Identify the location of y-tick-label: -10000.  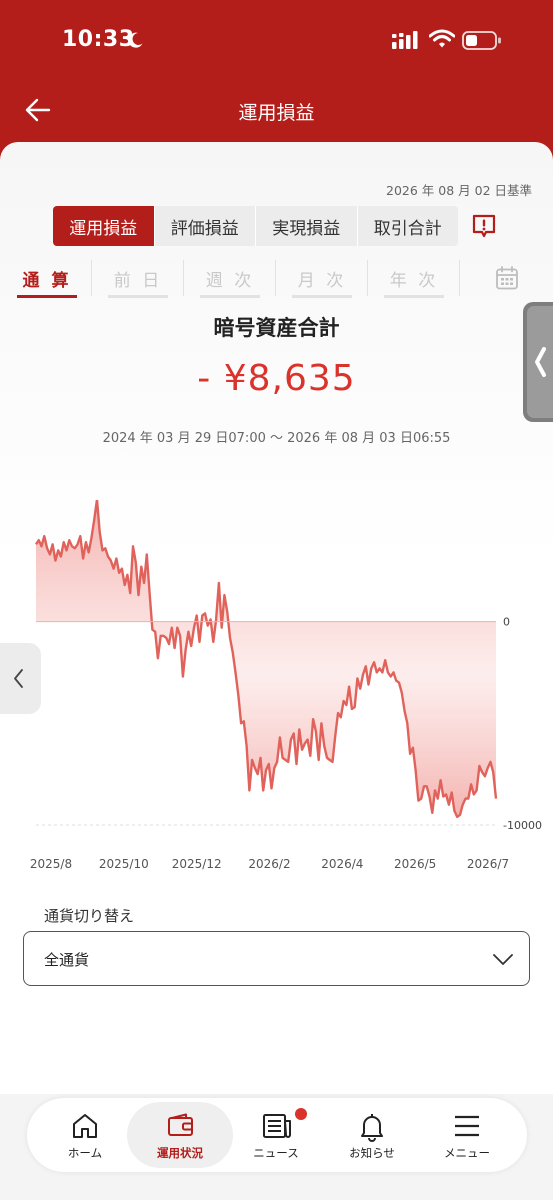
(522, 825).